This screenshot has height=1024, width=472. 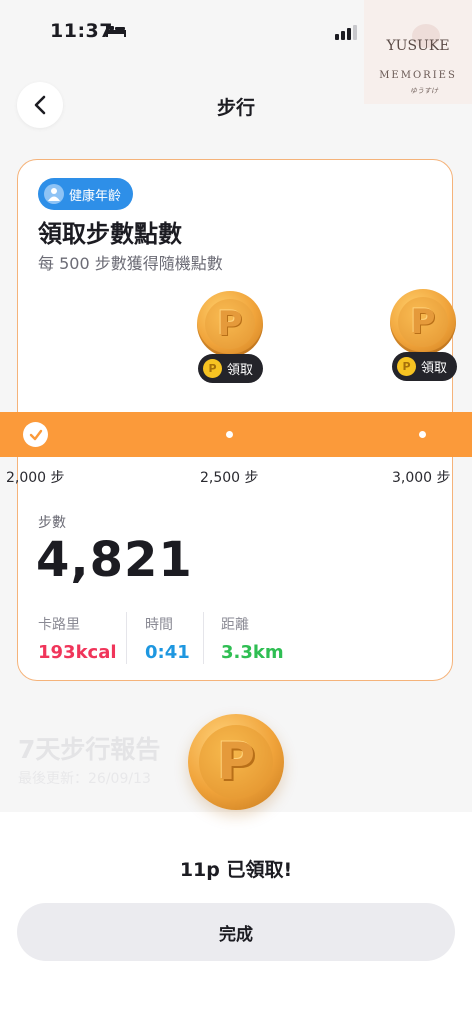 What do you see at coordinates (418, 46) in the screenshot?
I see `watermark-title: YUSUKE` at bounding box center [418, 46].